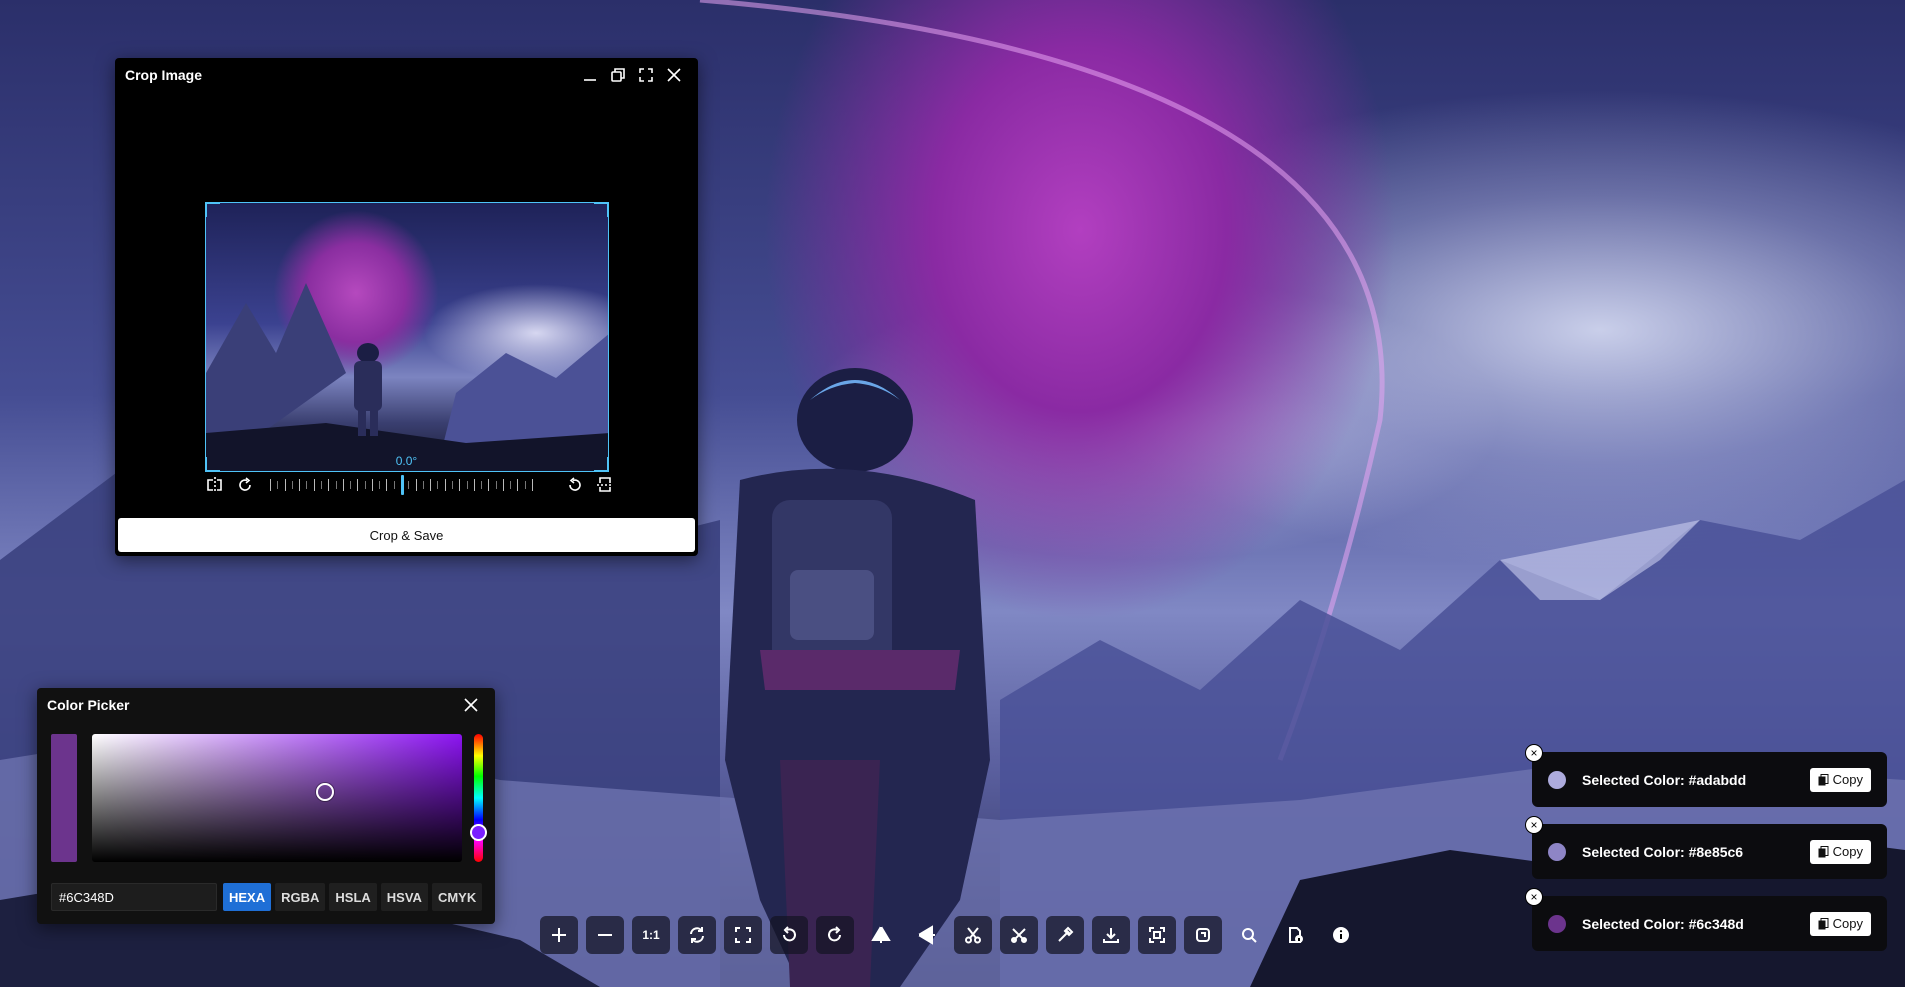  Describe the element at coordinates (245, 485) in the screenshot. I see `rotate-right-icon` at that location.